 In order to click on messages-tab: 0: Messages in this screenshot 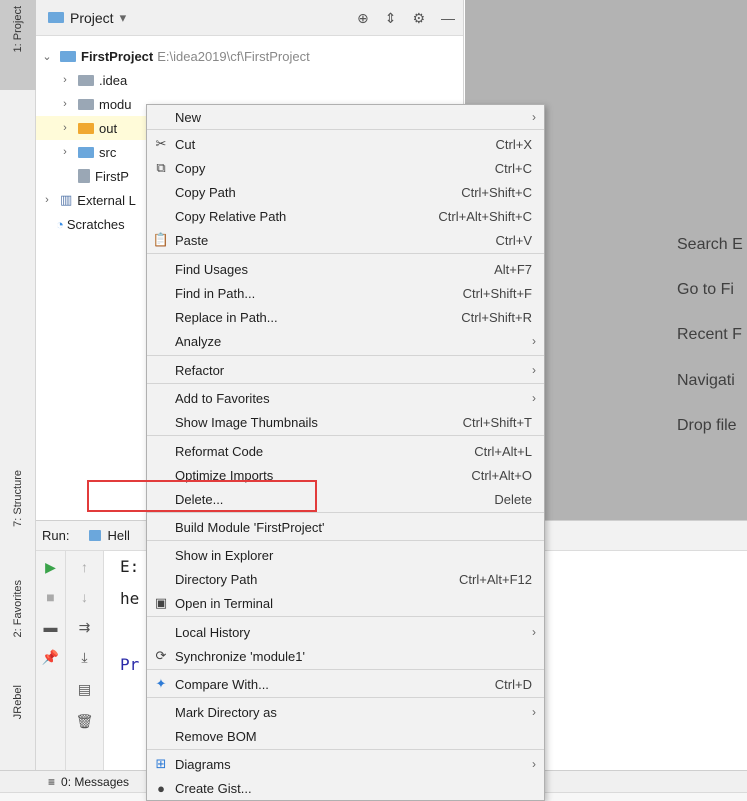, I will do `click(95, 782)`.